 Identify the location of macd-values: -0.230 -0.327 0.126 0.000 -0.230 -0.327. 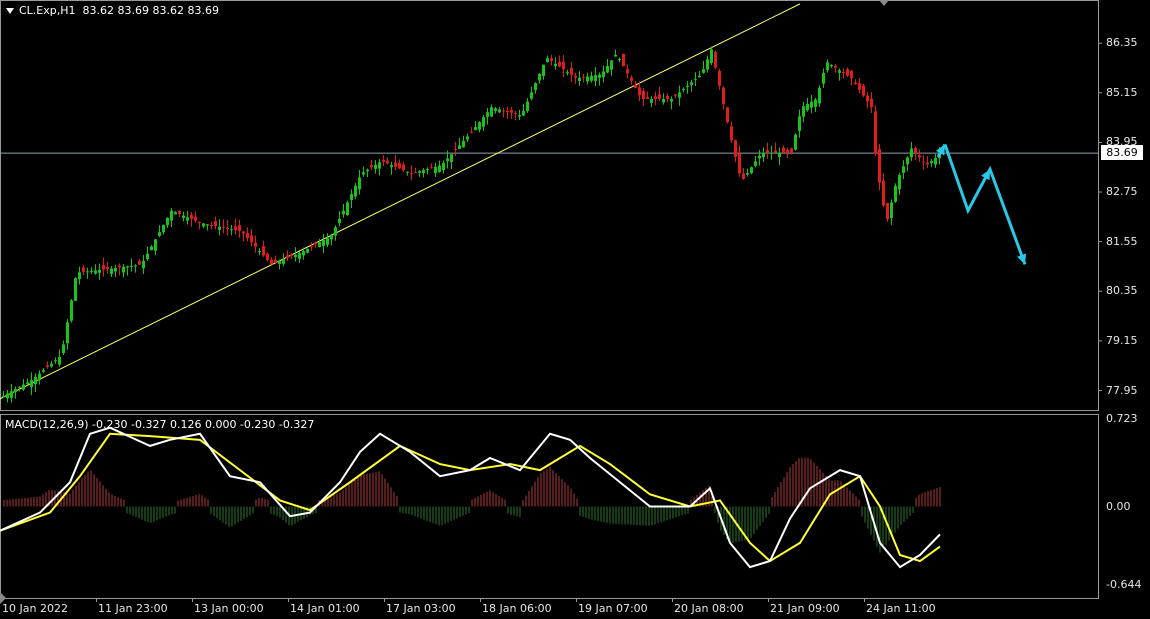
(203, 424).